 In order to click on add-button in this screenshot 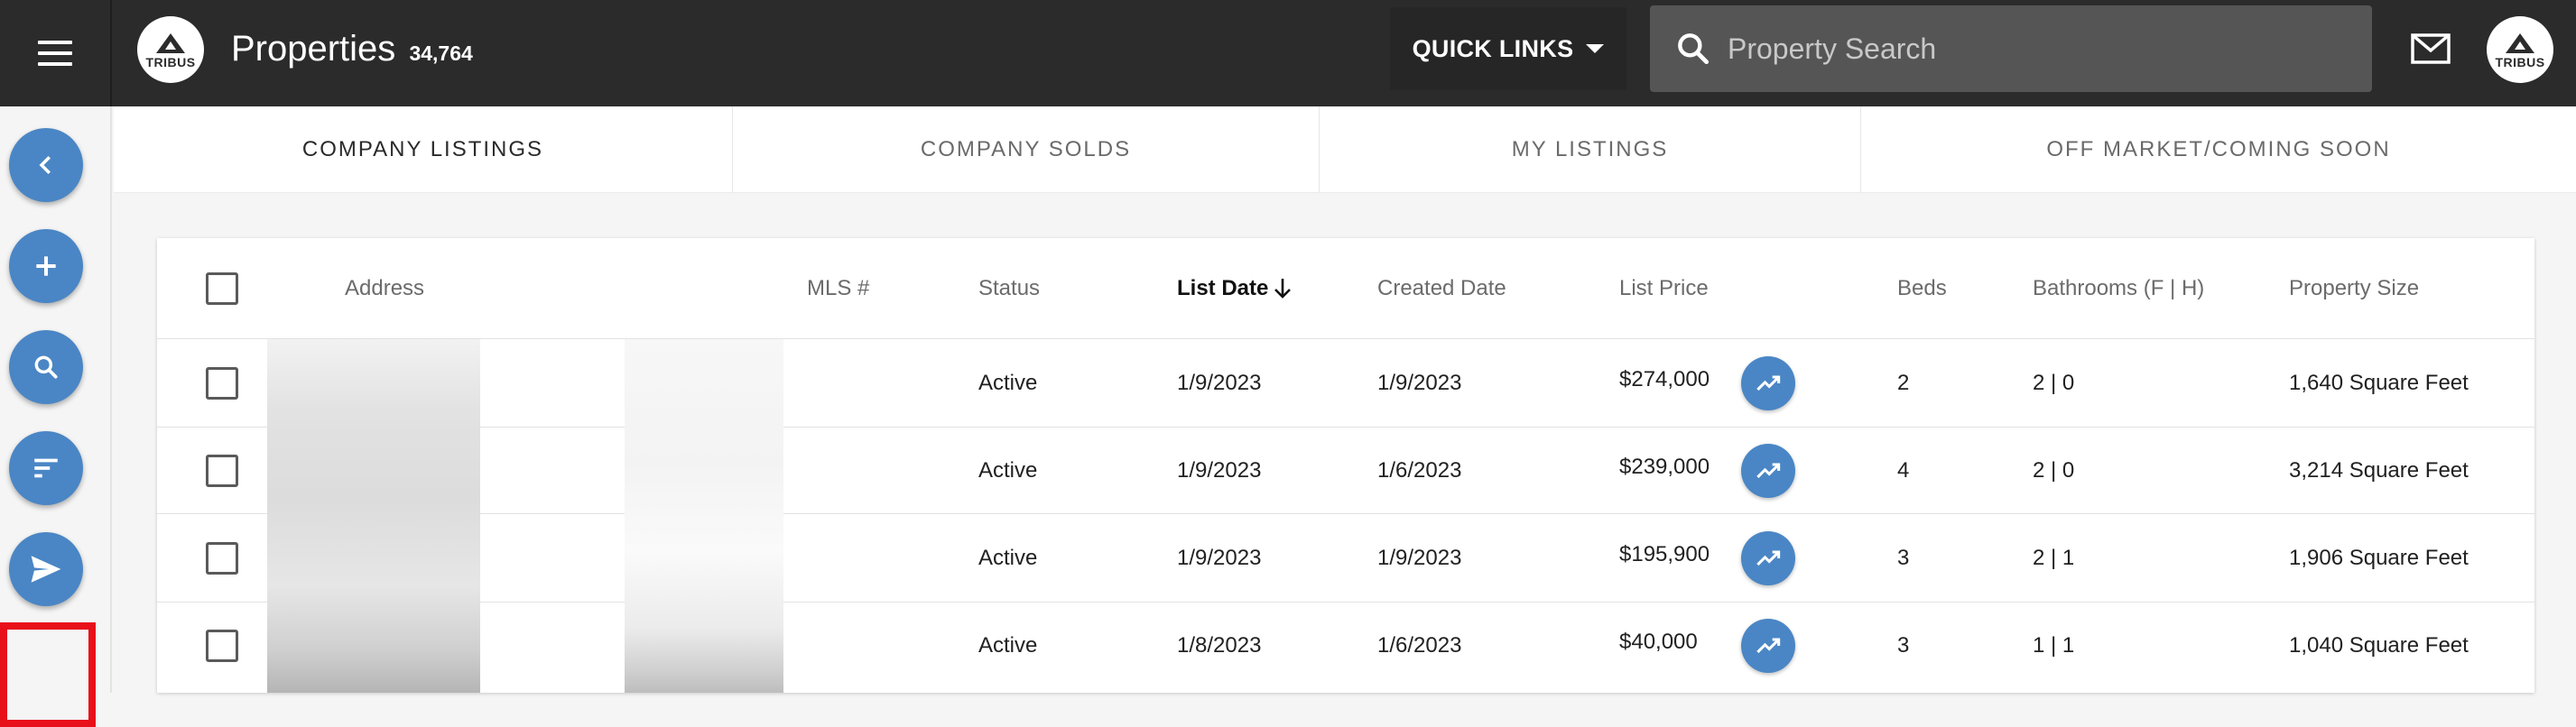, I will do `click(46, 266)`.